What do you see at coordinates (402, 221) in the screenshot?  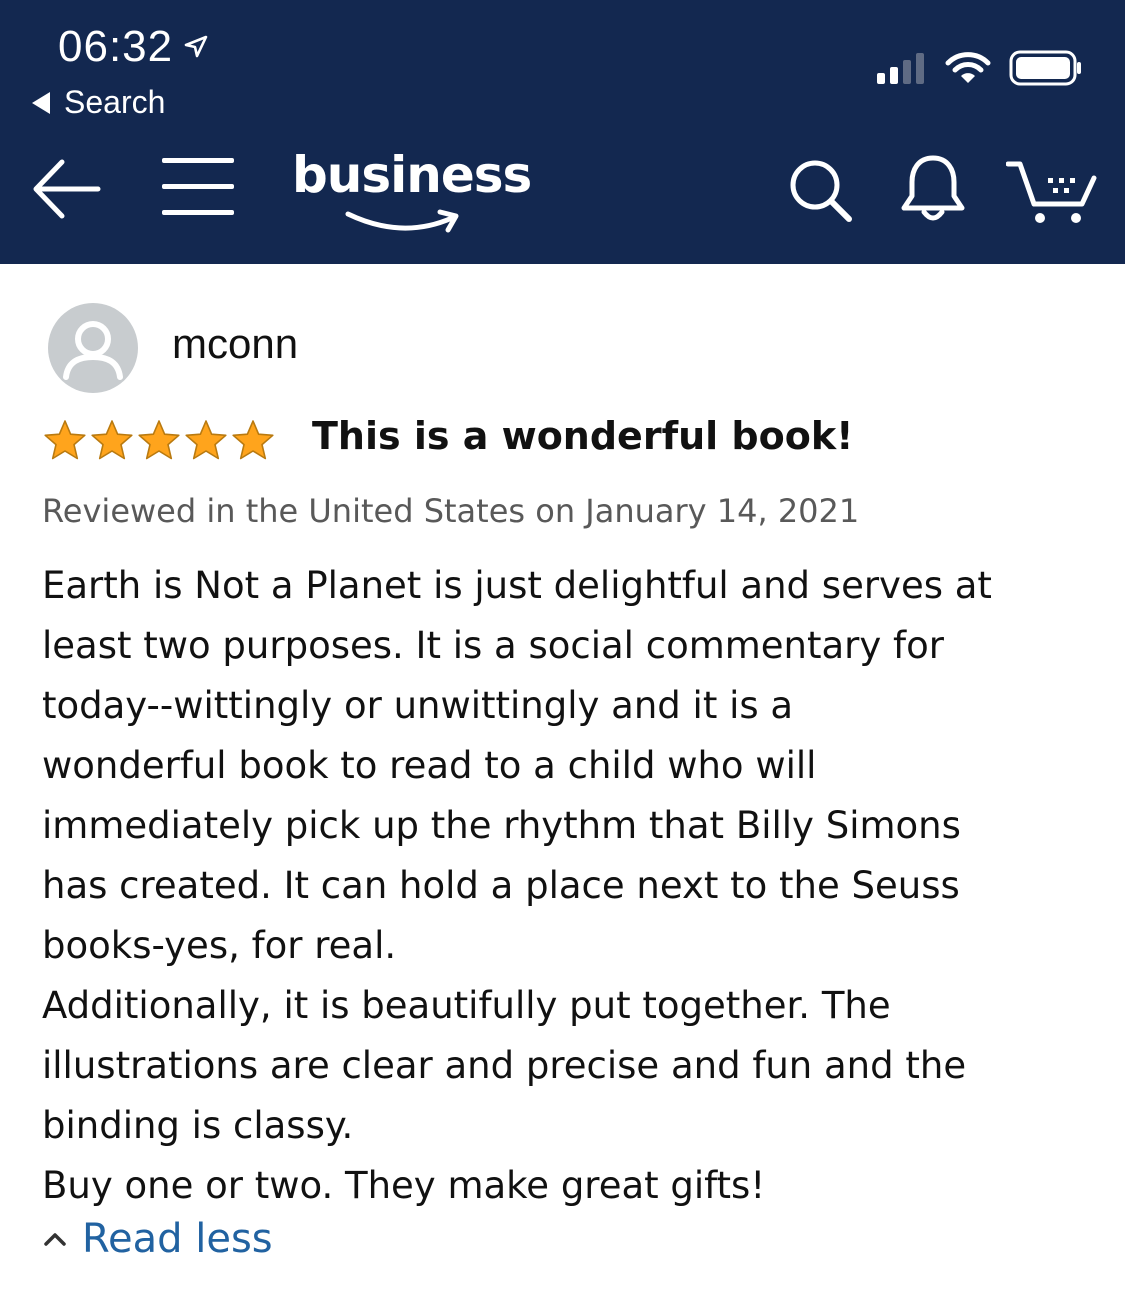 I see `smile-arrow-icon` at bounding box center [402, 221].